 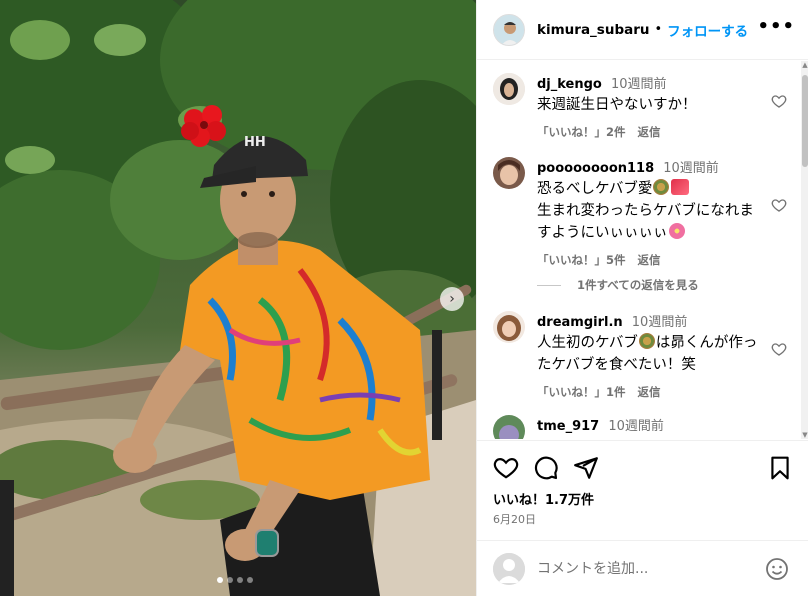 I want to click on current-user-avatar, so click(x=509, y=569).